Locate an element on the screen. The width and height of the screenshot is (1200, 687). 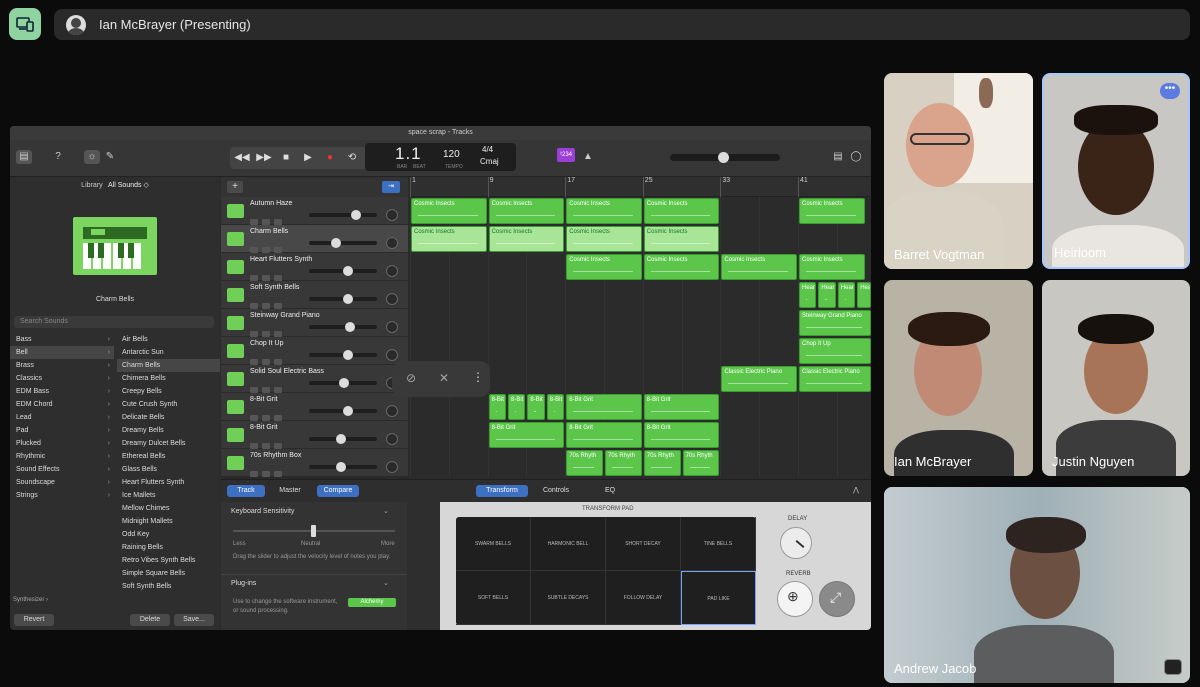
library-category: Lead is located at coordinates (62, 417).